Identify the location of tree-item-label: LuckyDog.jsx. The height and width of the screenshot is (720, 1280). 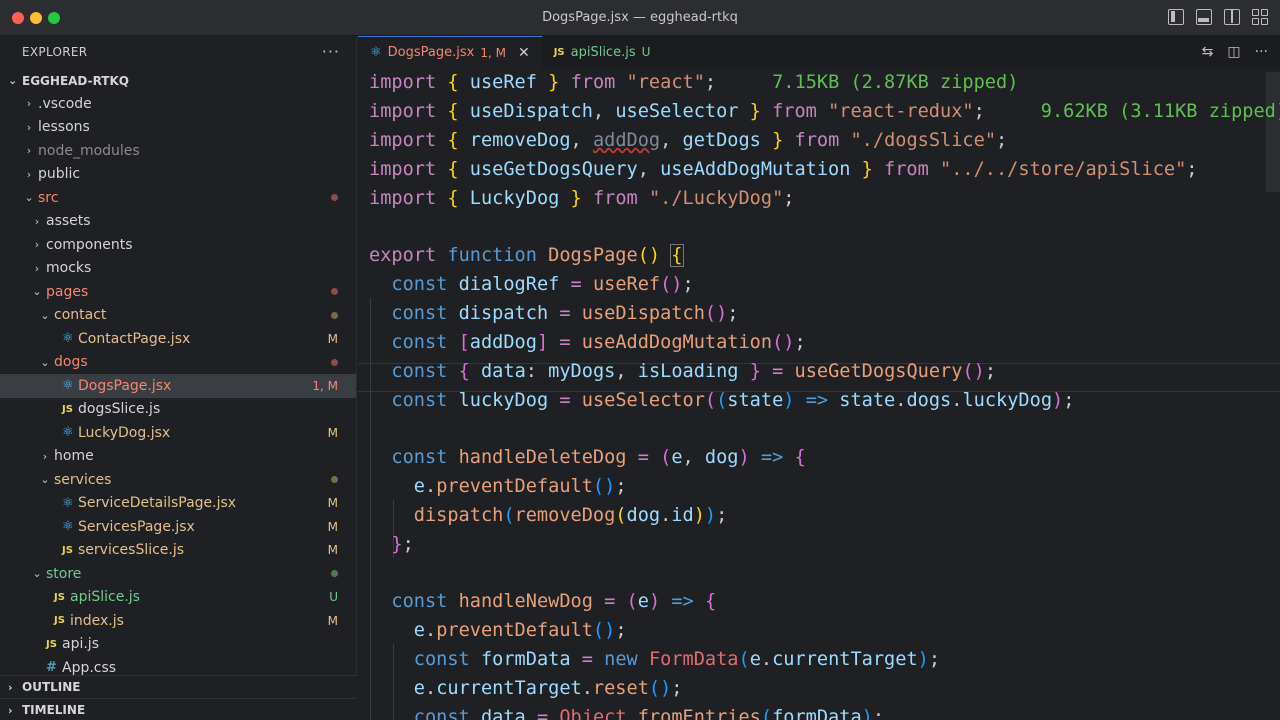
(124, 432).